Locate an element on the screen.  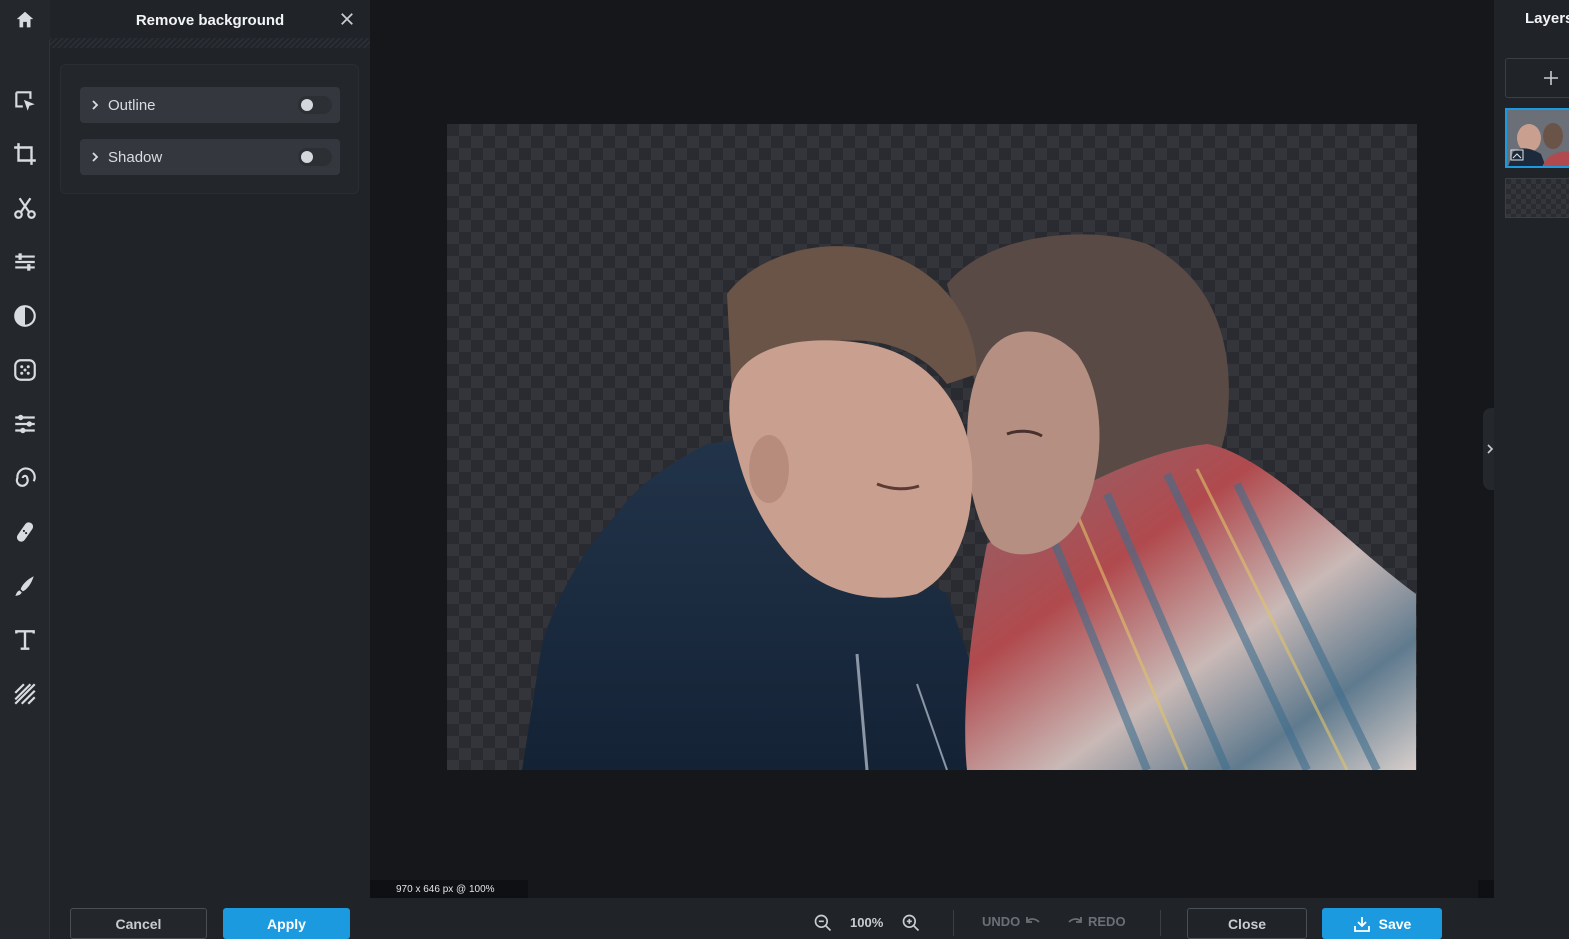
filters-icon is located at coordinates (25, 370).